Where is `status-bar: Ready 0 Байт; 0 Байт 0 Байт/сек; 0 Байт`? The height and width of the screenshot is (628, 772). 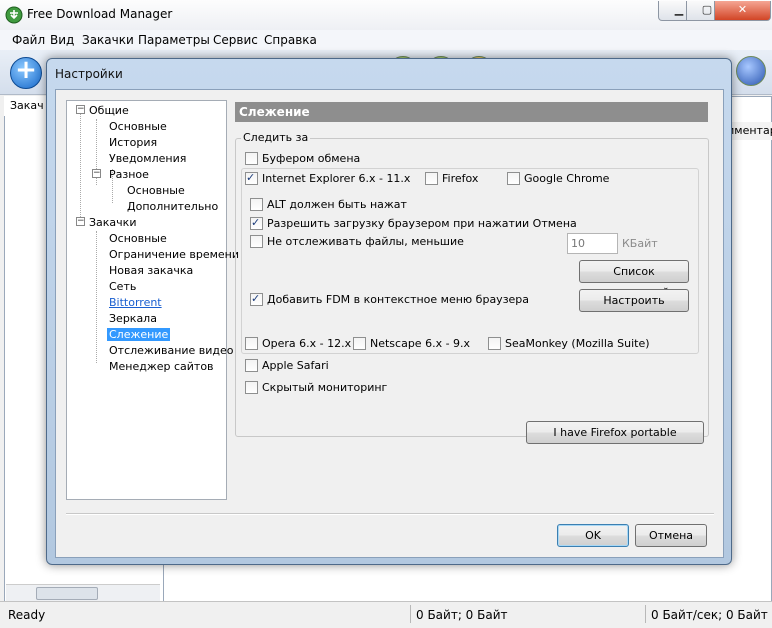
status-bar: Ready 0 Байт; 0 Байт 0 Байт/сек; 0 Байт is located at coordinates (386, 614).